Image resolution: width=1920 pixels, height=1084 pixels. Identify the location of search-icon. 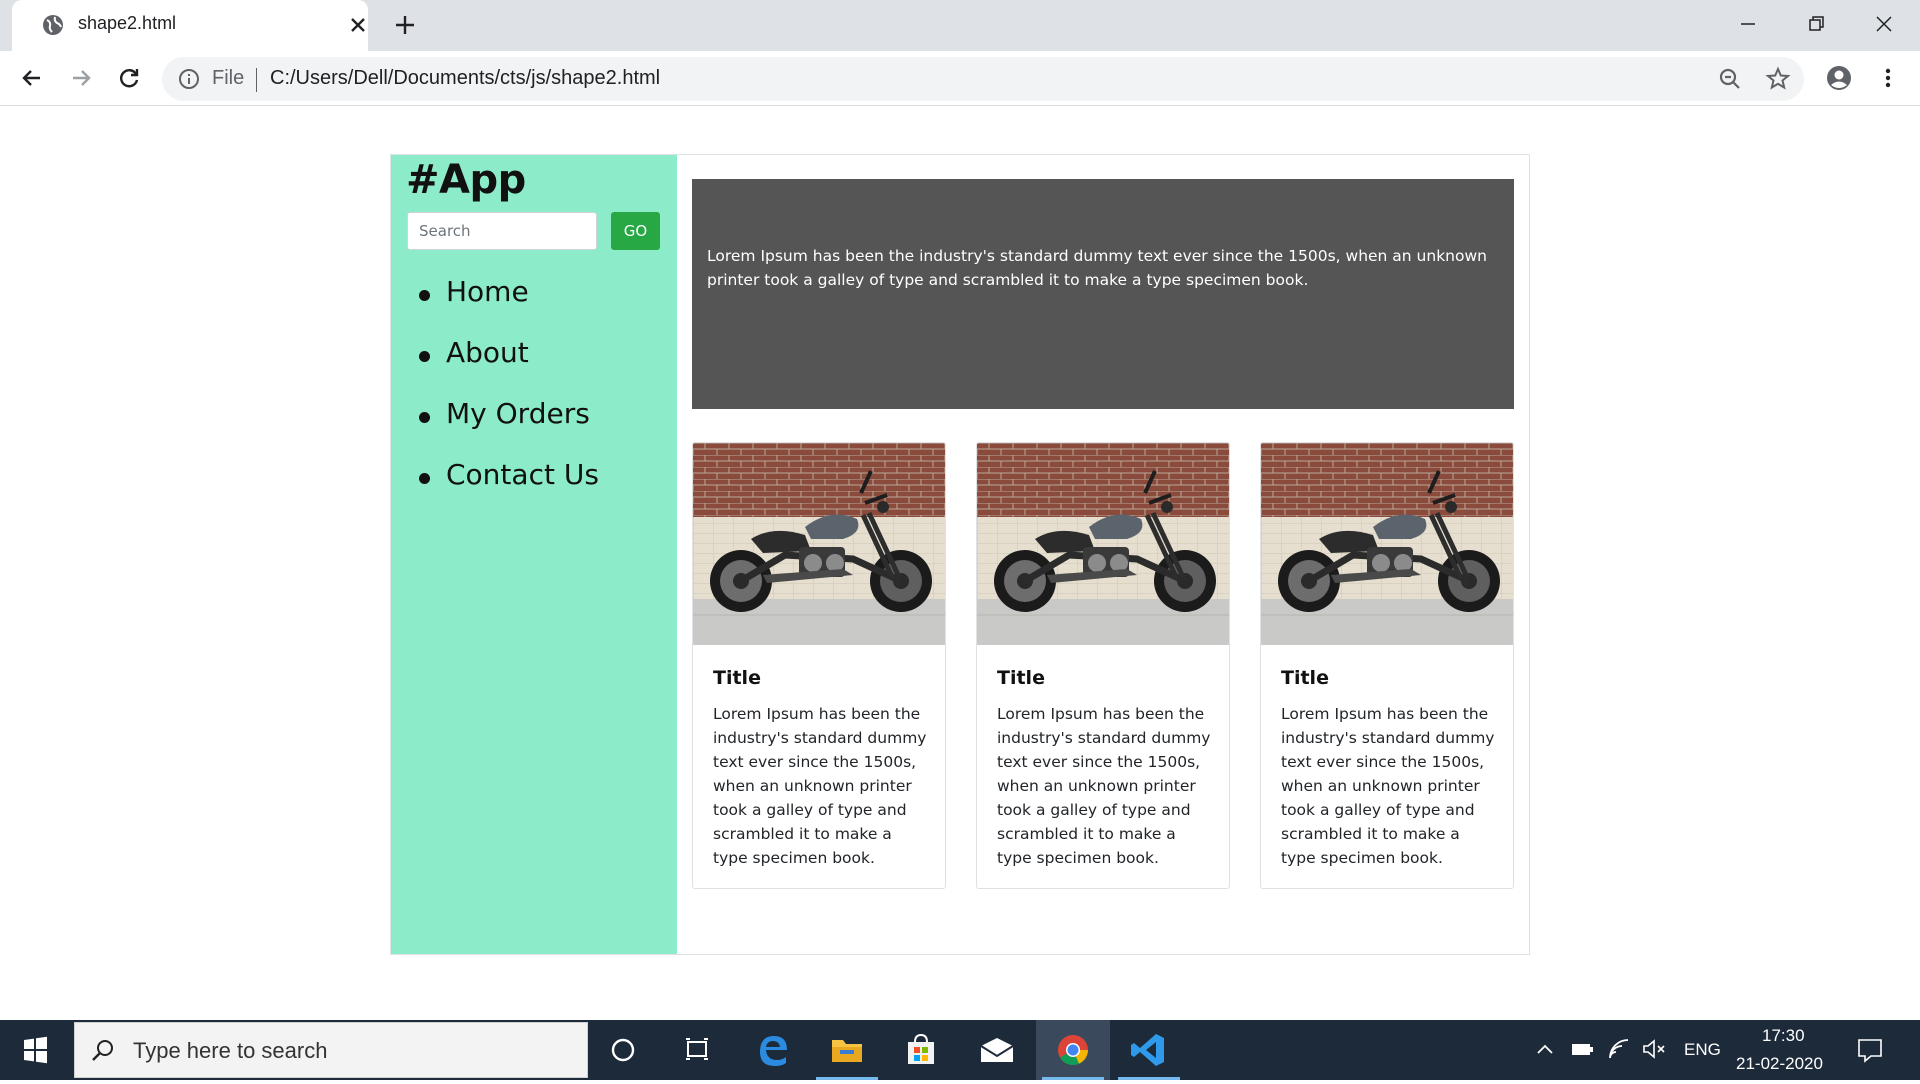
(102, 1050).